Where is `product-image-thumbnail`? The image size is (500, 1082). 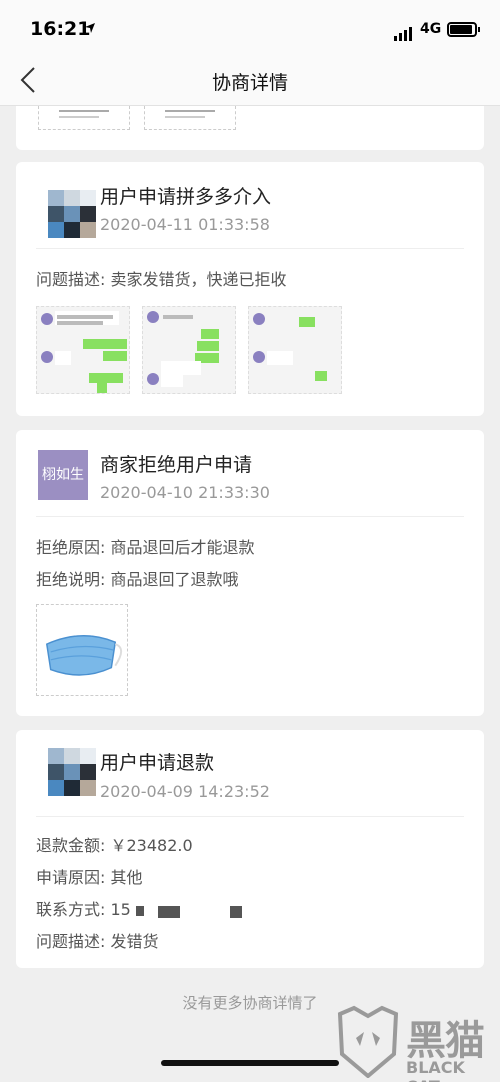 product-image-thumbnail is located at coordinates (82, 650).